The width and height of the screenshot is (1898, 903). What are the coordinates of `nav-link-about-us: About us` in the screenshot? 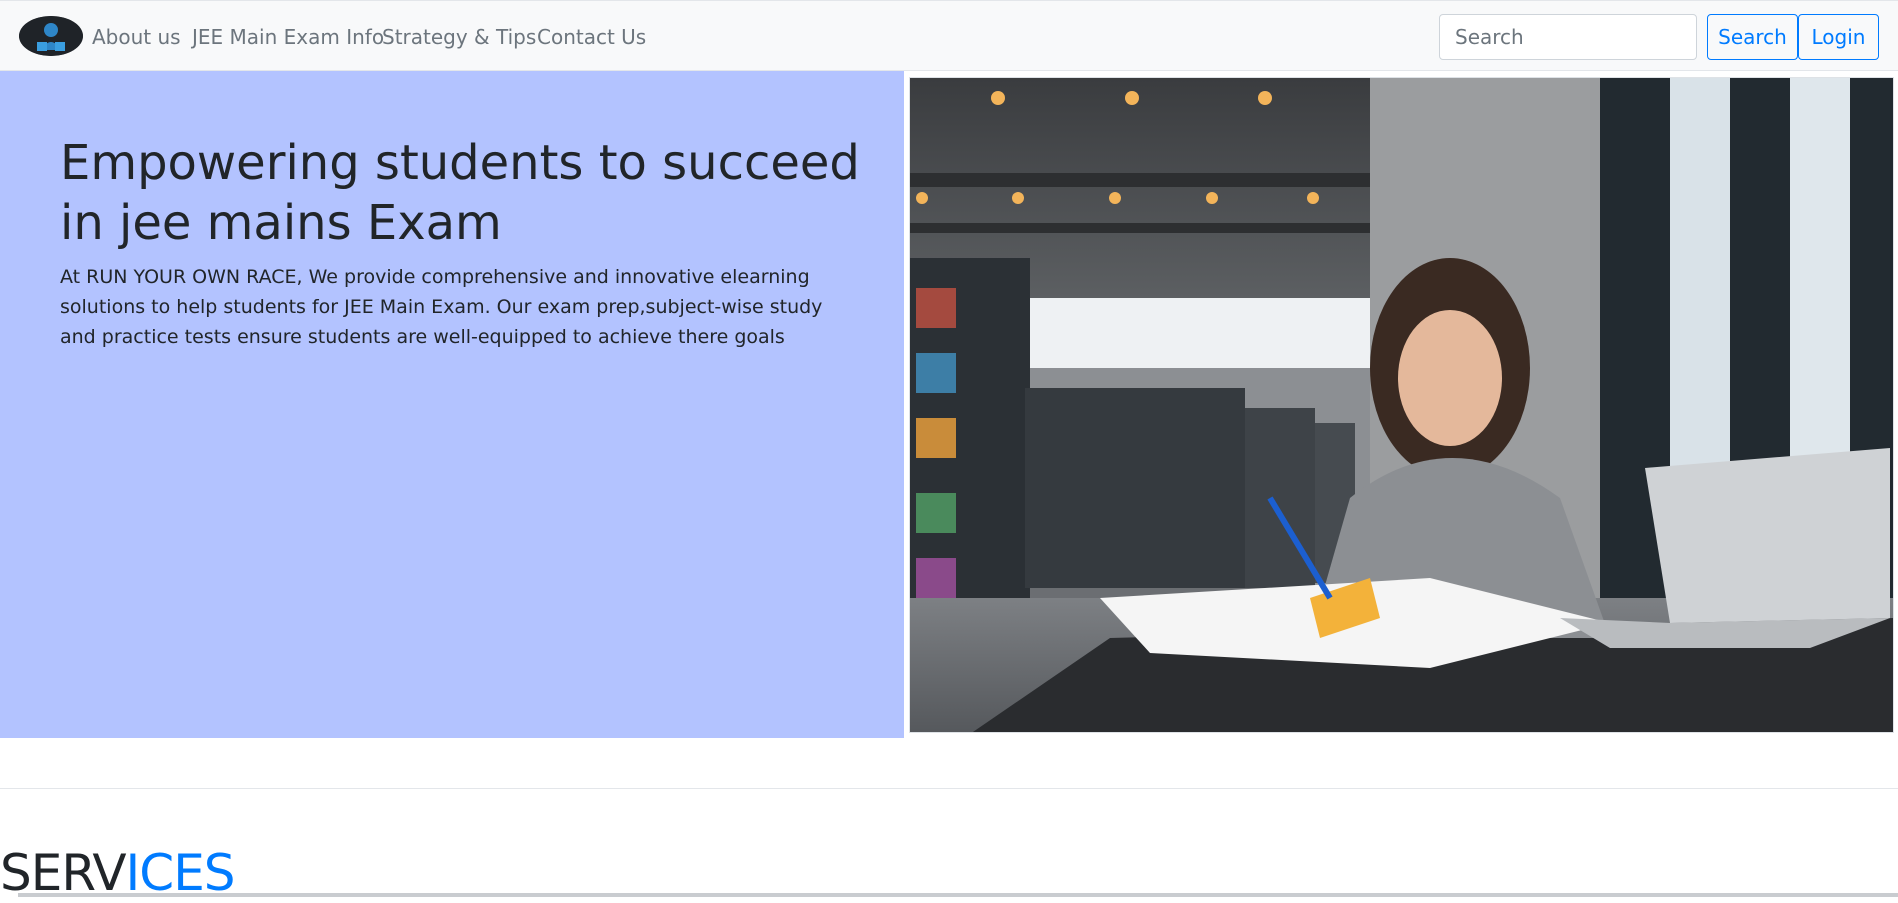 It's located at (136, 37).